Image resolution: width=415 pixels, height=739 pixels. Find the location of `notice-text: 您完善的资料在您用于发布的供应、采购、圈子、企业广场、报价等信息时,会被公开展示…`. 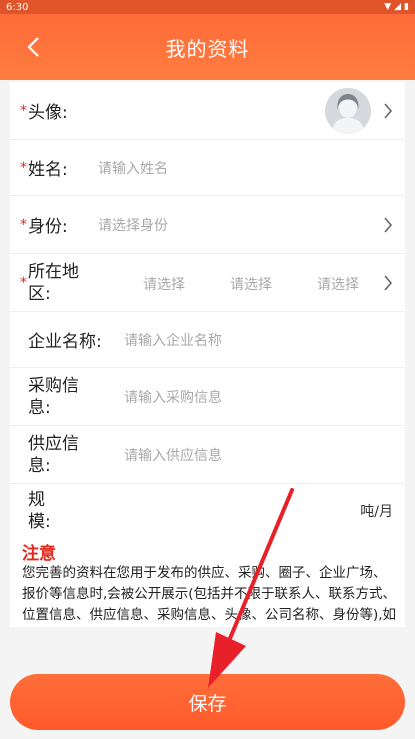

notice-text: 您完善的资料在您用于发布的供应、采购、圈子、企业广场、报价等信息时,会被公开展示… is located at coordinates (209, 594).